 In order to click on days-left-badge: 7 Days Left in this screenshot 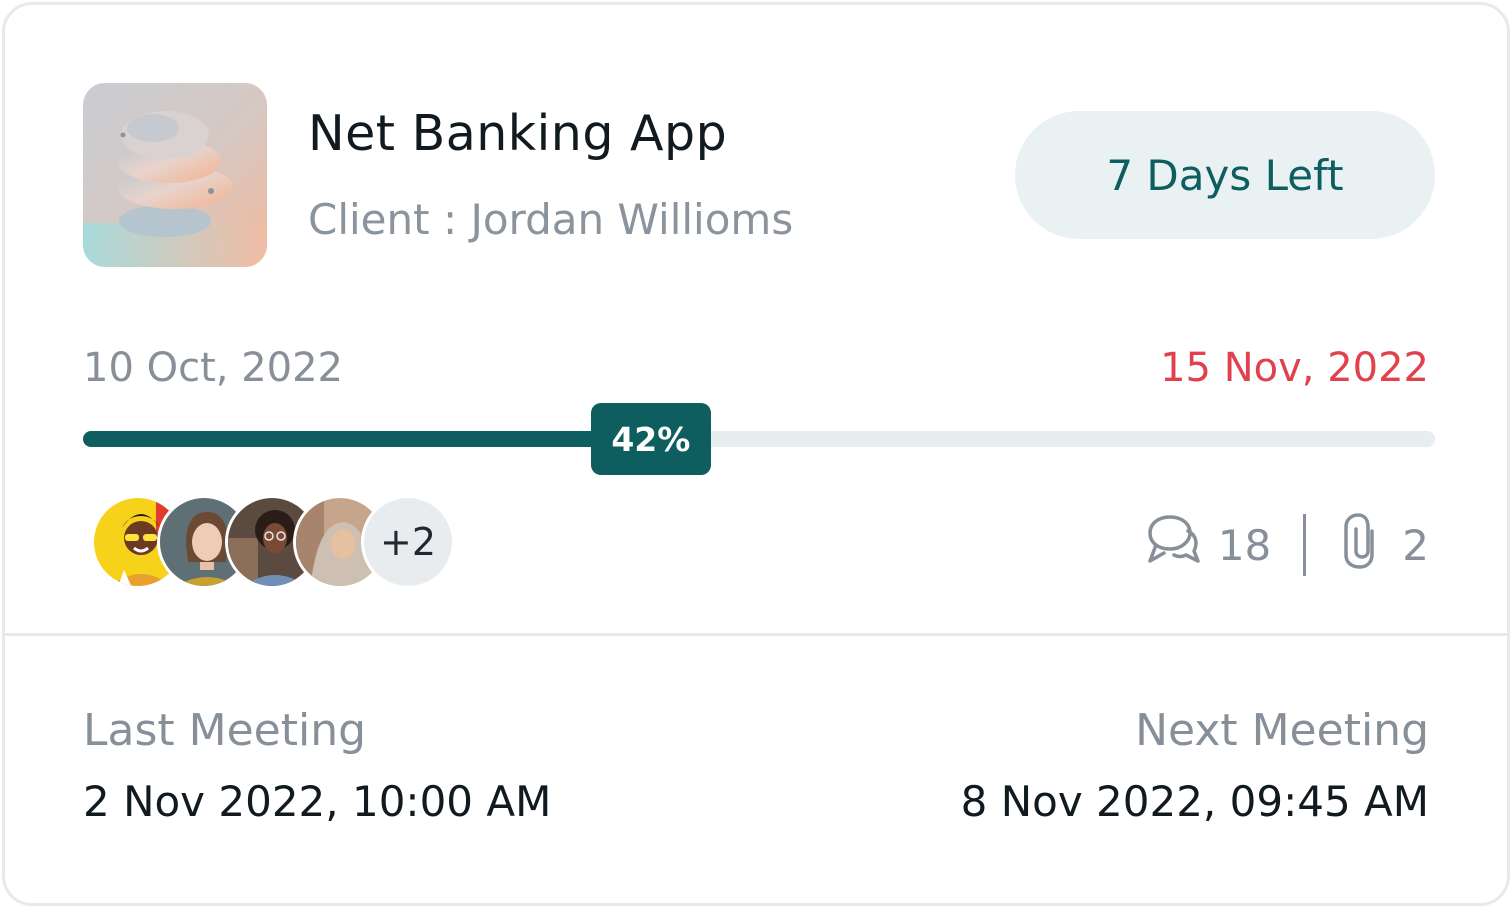, I will do `click(1225, 175)`.